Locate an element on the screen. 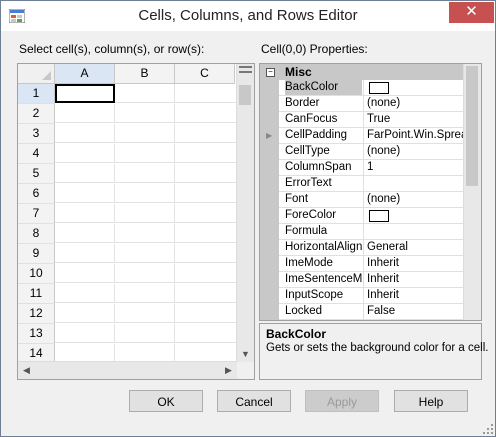 The height and width of the screenshot is (437, 496). category-misc: Misc is located at coordinates (371, 72).